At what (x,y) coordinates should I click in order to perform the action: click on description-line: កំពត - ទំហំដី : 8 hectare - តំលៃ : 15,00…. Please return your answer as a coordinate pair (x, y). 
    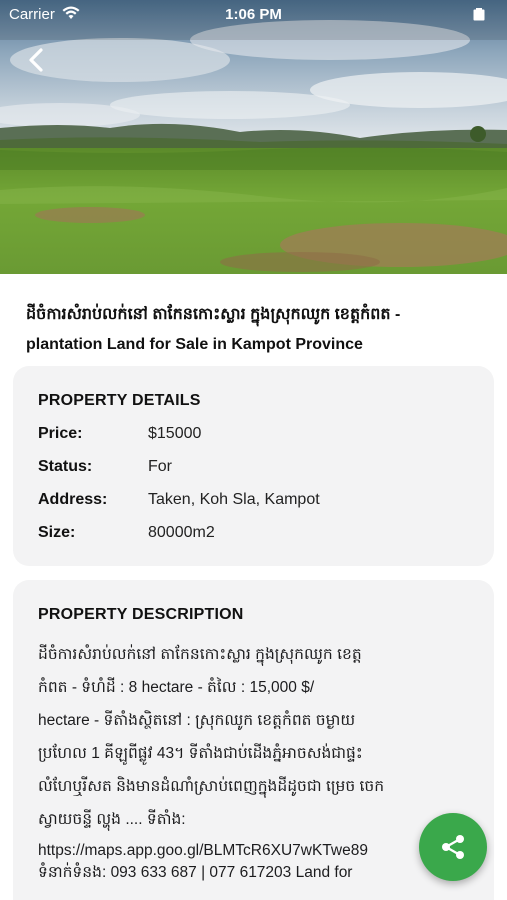
    Looking at the image, I should click on (176, 687).